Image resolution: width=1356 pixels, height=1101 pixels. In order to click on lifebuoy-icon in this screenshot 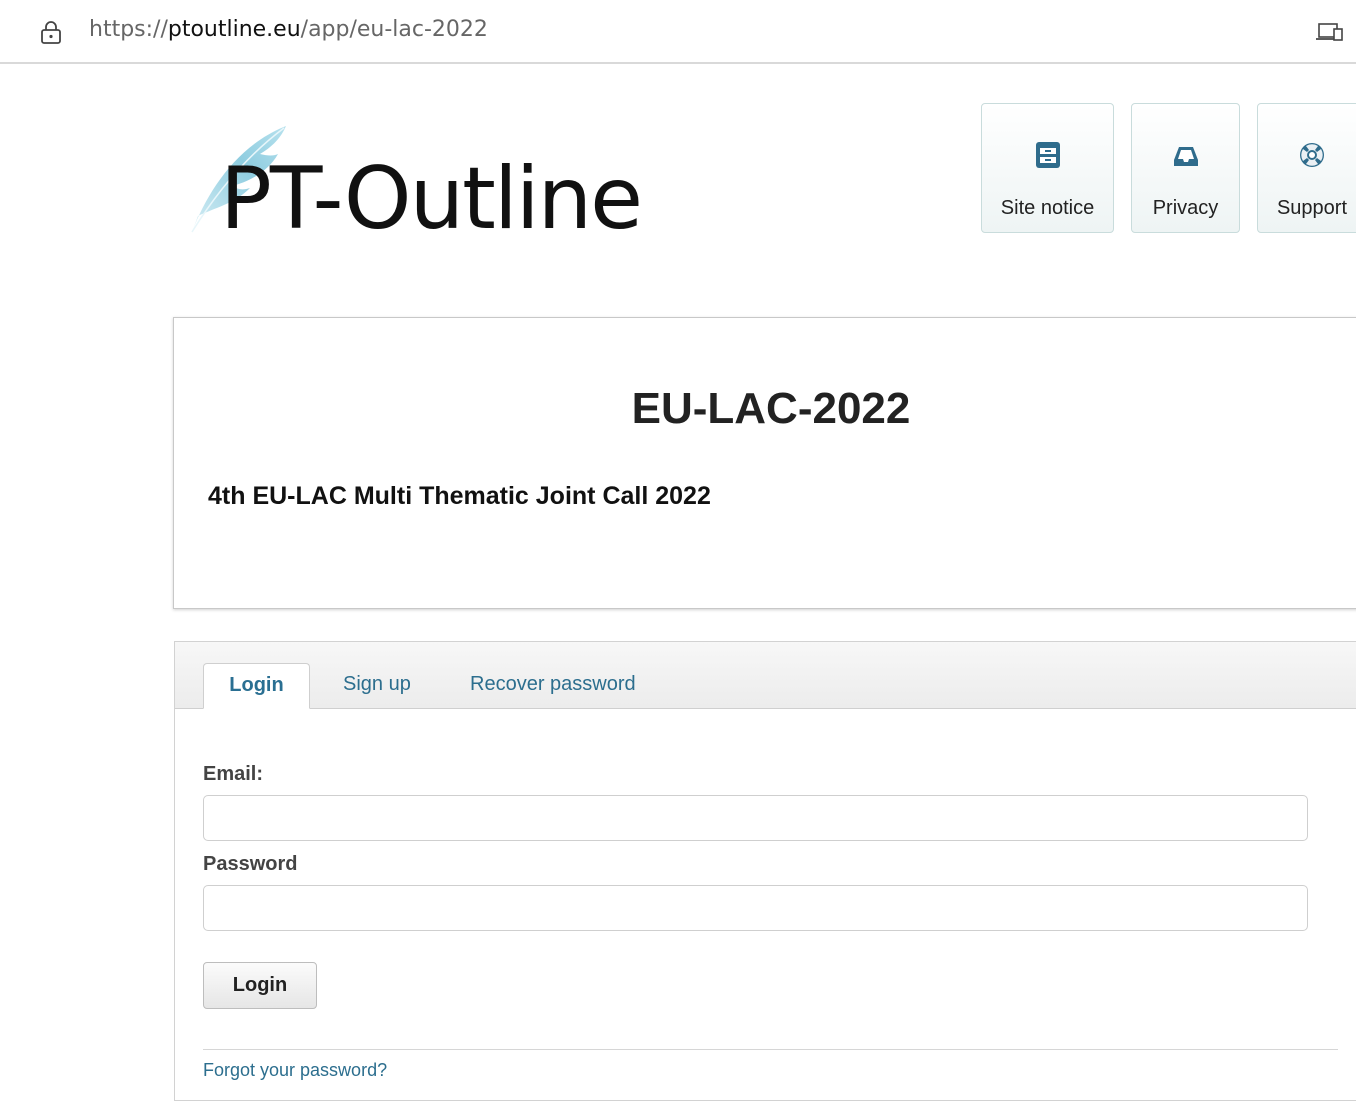, I will do `click(1312, 155)`.